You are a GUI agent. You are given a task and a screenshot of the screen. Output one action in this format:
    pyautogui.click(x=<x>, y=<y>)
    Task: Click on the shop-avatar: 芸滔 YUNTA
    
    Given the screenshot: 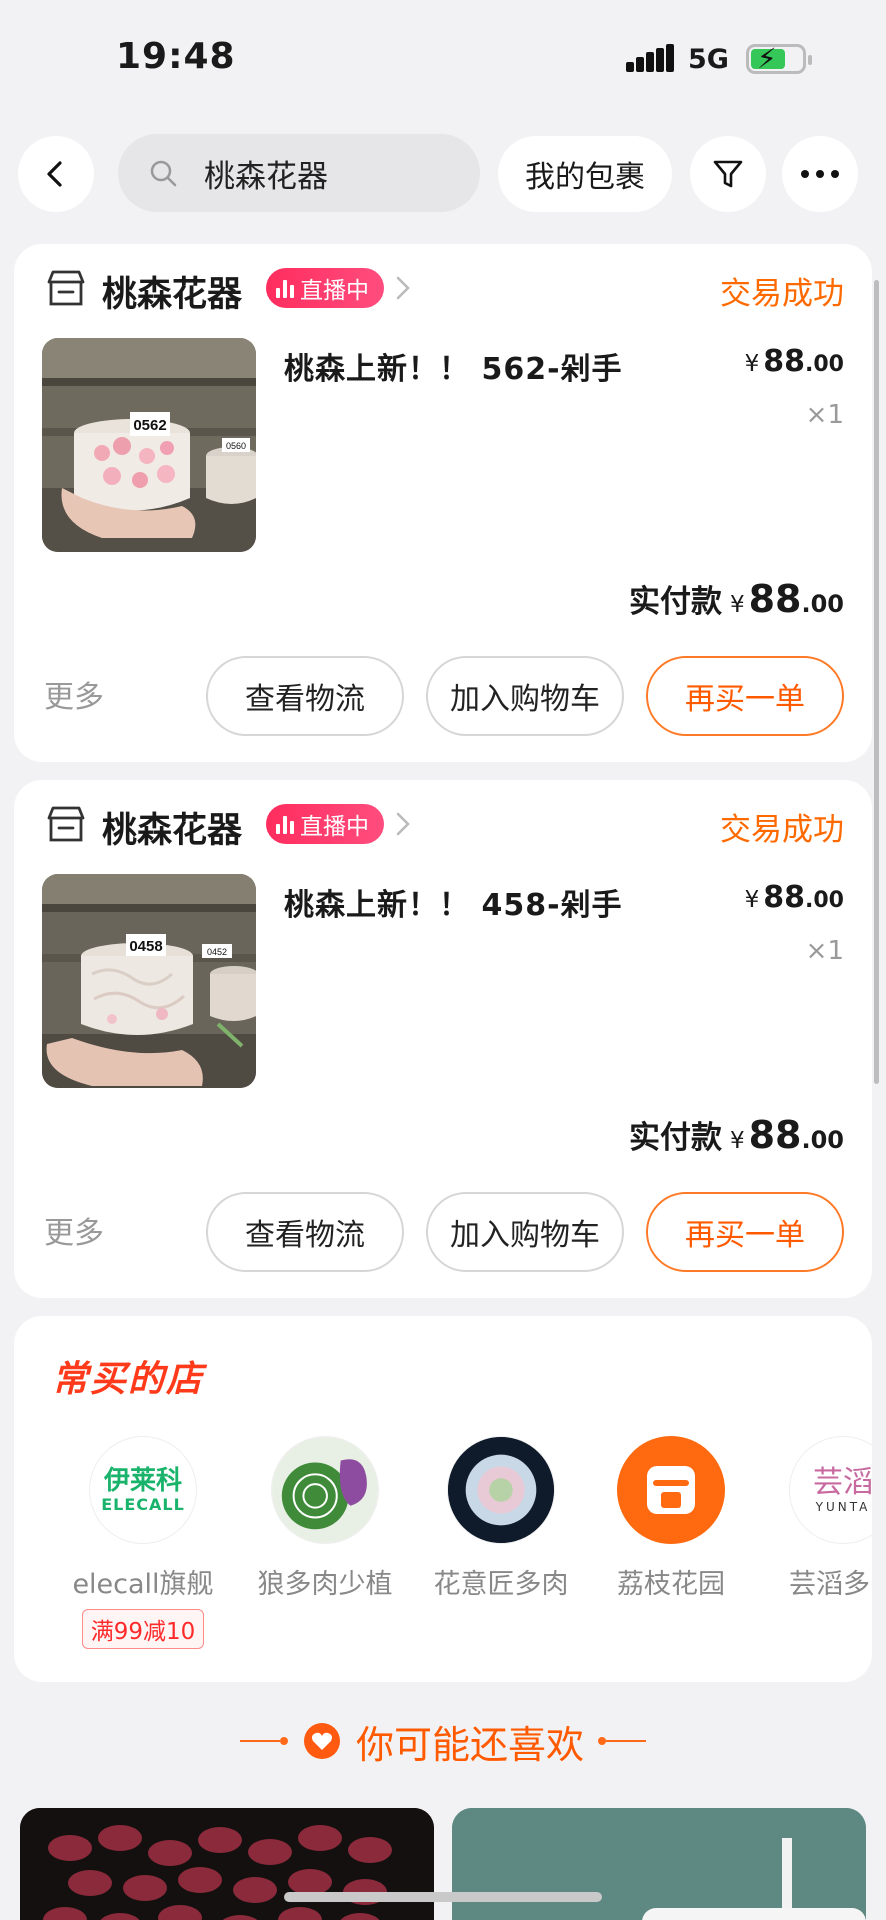 What is the action you would take?
    pyautogui.click(x=830, y=1490)
    